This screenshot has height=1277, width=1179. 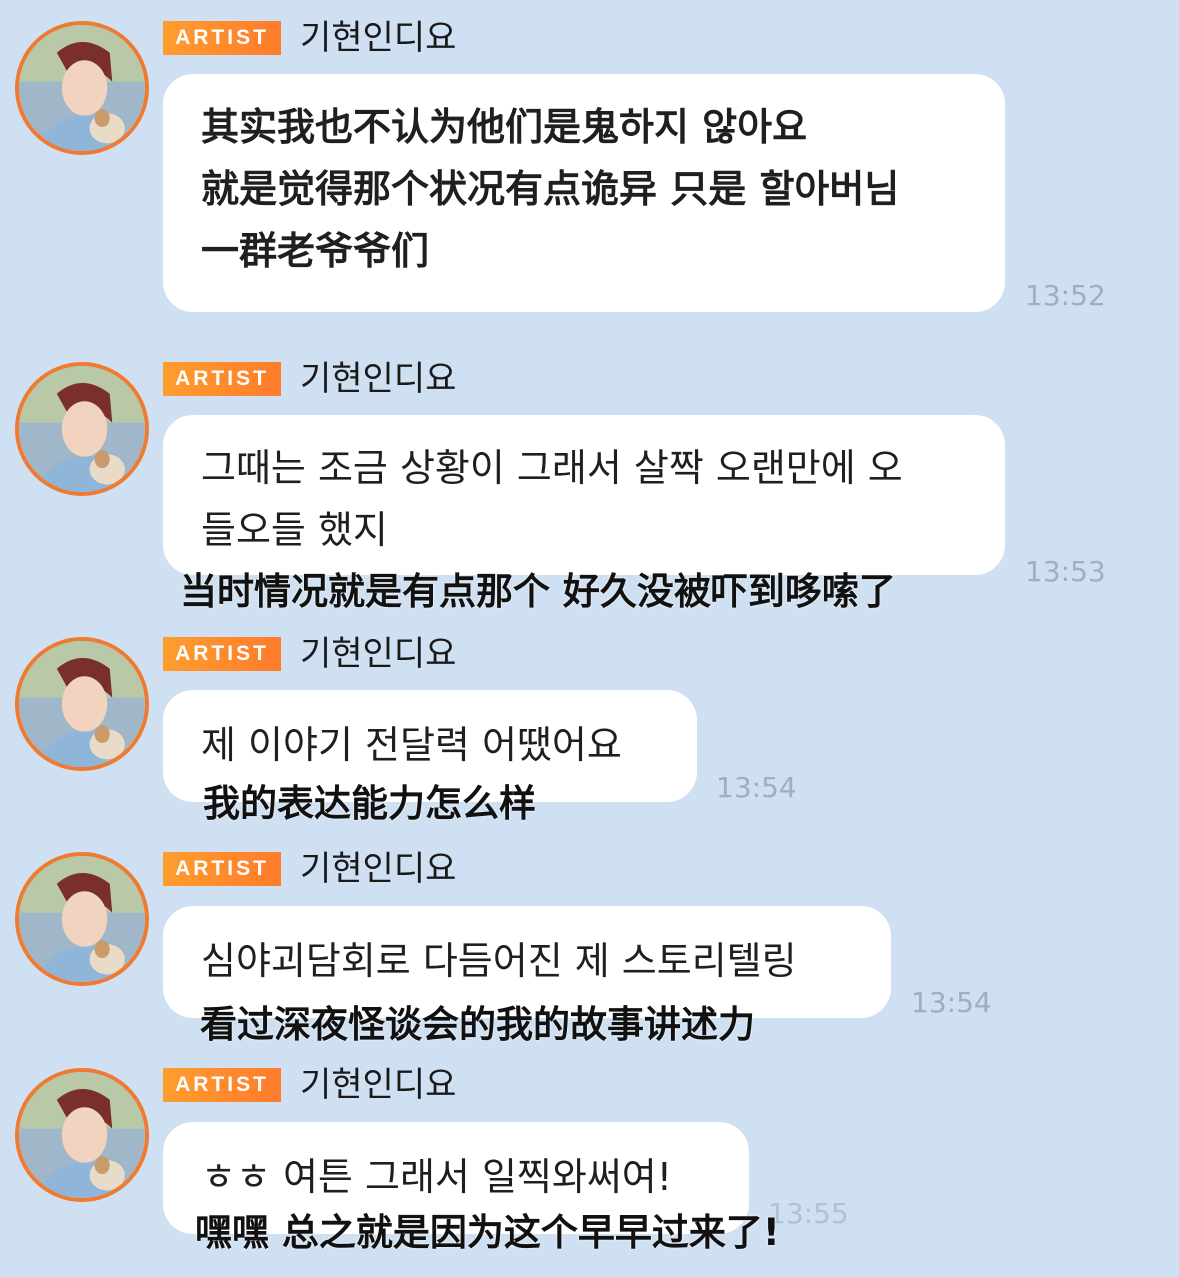 What do you see at coordinates (499, 961) in the screenshot?
I see `message-line: 심야괴담회로 다듬어진 제 스토리텔링` at bounding box center [499, 961].